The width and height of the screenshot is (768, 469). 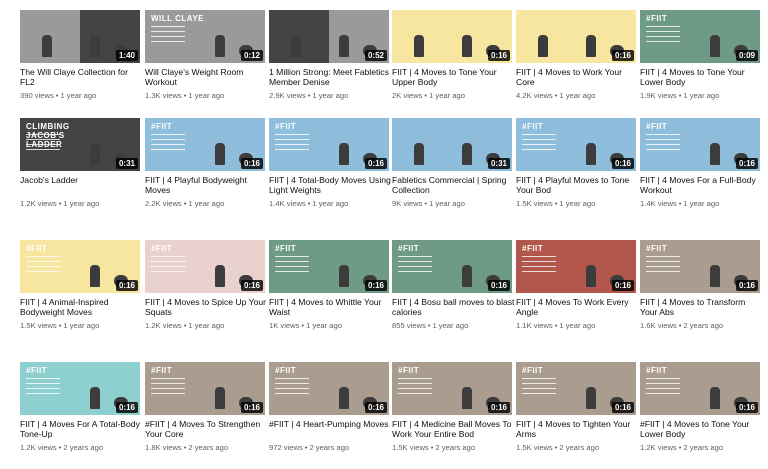 What do you see at coordinates (433, 447) in the screenshot?
I see `video-meta: 1.5K views • 2 years ago` at bounding box center [433, 447].